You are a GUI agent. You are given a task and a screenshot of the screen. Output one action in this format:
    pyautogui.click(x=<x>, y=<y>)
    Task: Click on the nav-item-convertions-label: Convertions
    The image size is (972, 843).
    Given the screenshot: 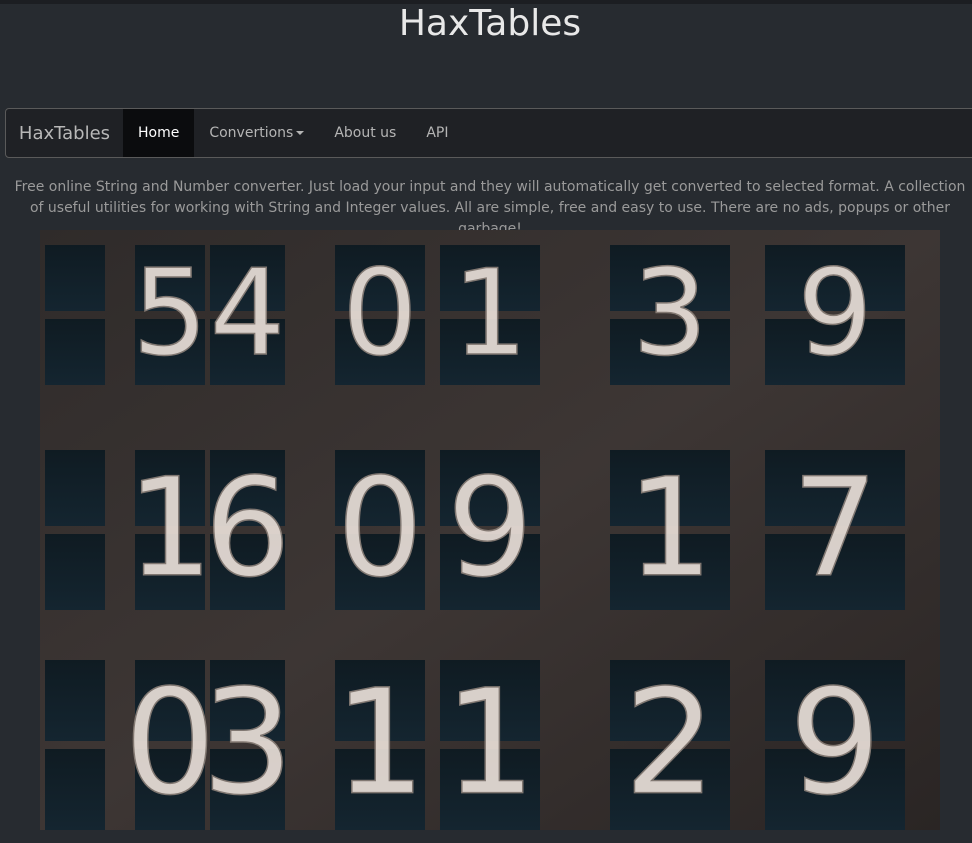 What is the action you would take?
    pyautogui.click(x=251, y=133)
    